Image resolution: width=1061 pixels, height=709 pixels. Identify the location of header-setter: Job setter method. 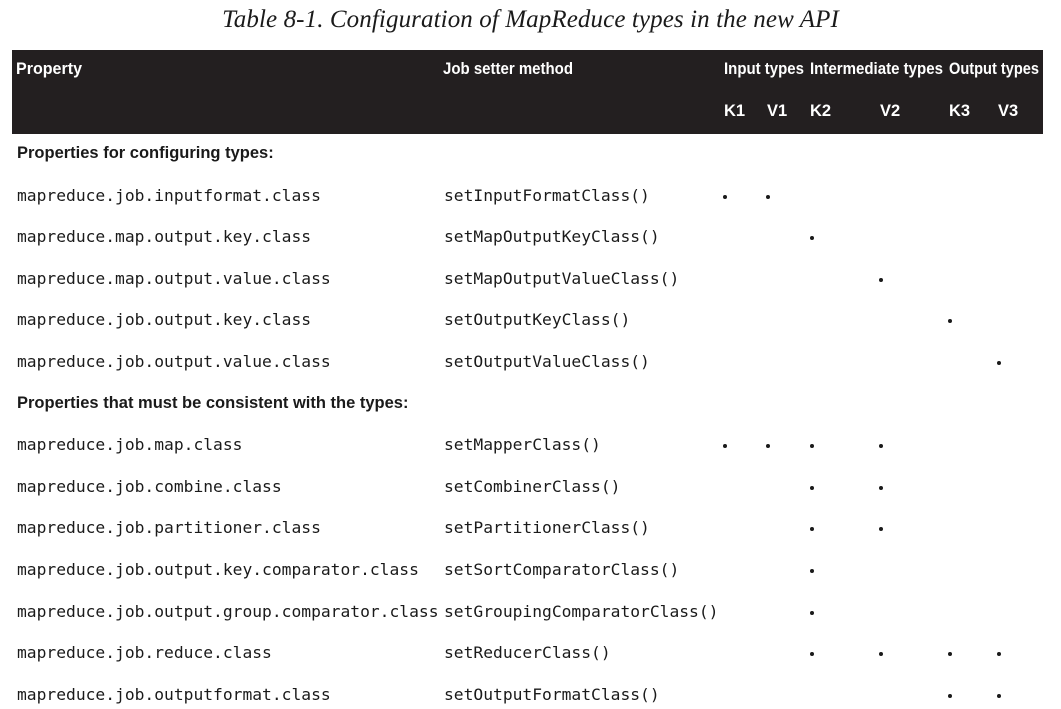
(508, 69).